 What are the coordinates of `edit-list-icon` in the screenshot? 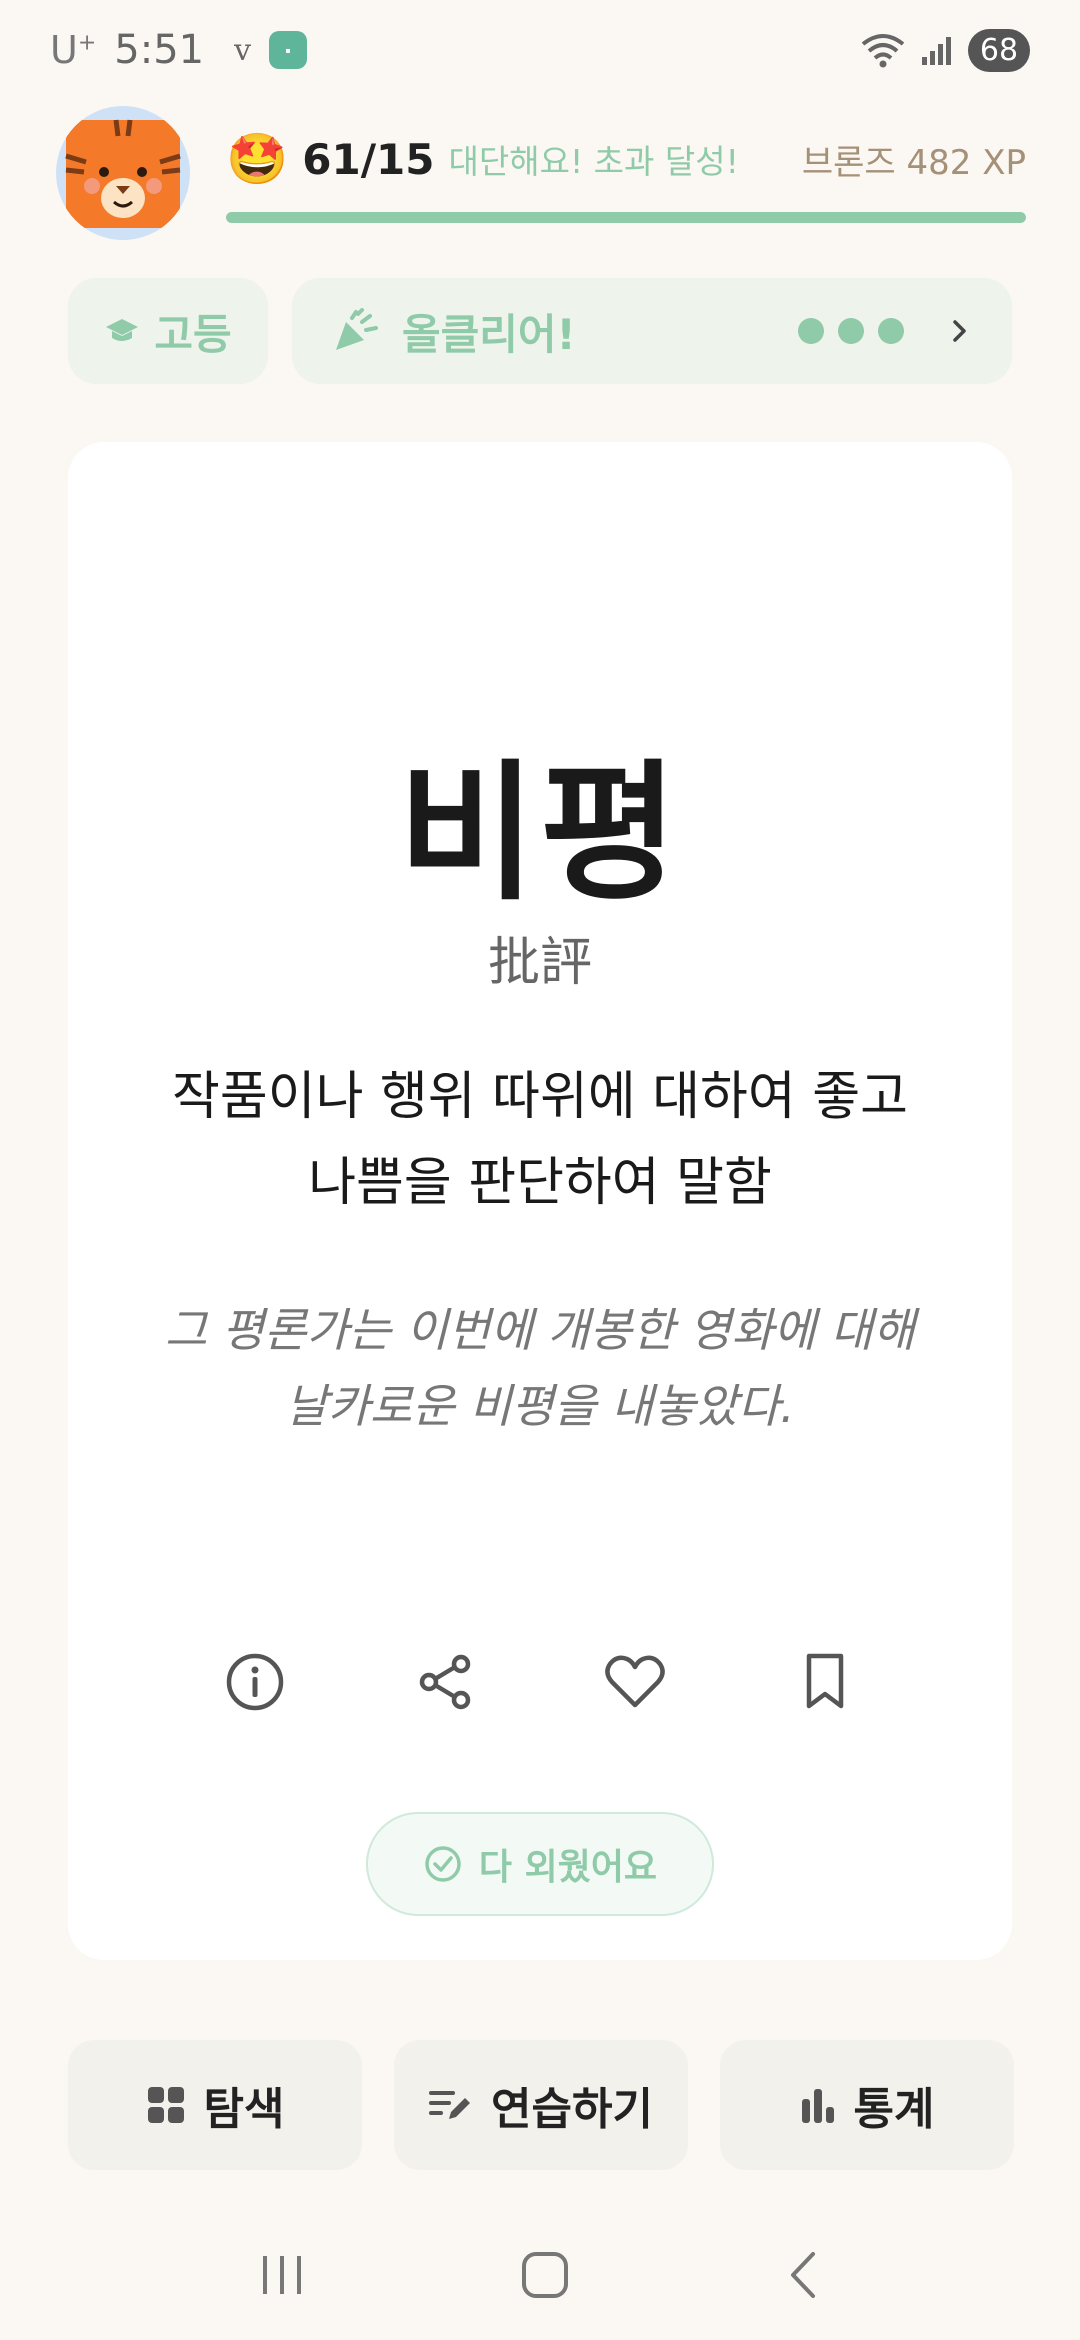 It's located at (450, 2105).